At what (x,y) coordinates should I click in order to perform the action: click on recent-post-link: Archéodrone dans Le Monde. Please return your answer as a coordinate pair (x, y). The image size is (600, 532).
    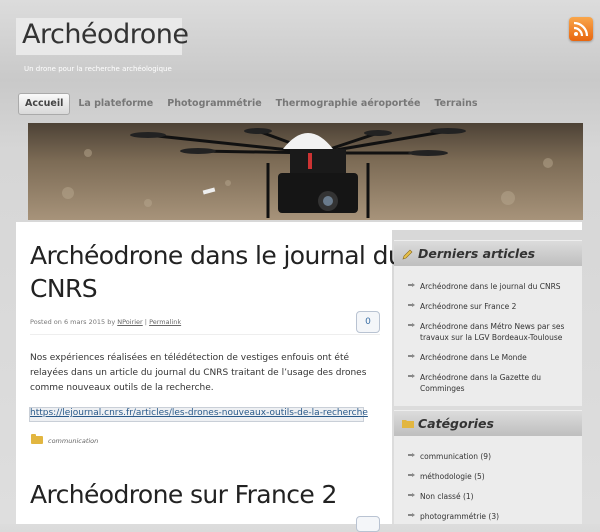
    Looking at the image, I should click on (499, 357).